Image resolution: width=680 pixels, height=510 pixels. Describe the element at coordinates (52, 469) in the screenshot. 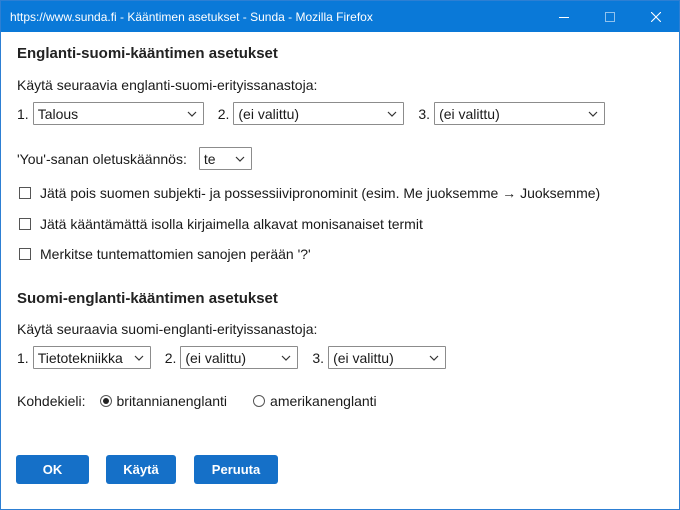

I see `ok-button: OK` at that location.